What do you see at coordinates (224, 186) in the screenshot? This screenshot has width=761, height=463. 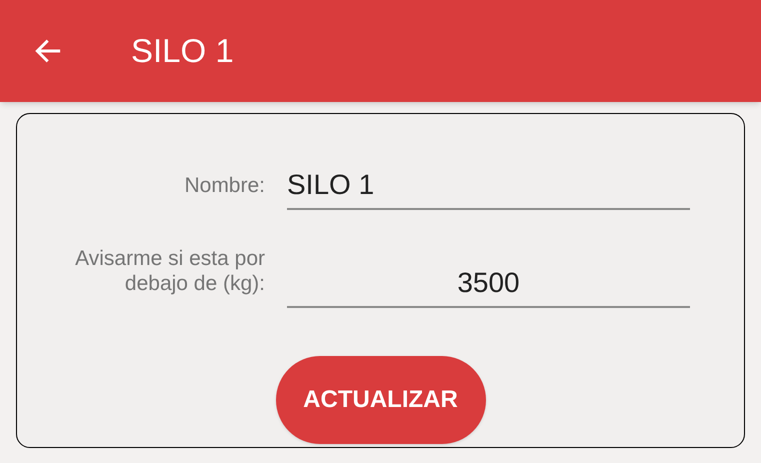 I see `field-label: Nombre:` at bounding box center [224, 186].